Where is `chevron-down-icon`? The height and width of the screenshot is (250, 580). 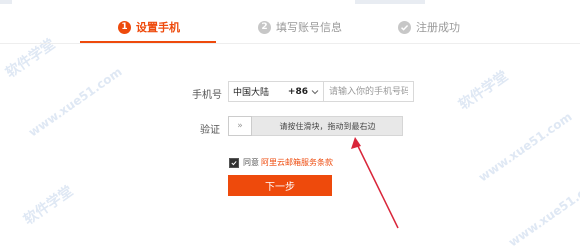
chevron-down-icon is located at coordinates (315, 91).